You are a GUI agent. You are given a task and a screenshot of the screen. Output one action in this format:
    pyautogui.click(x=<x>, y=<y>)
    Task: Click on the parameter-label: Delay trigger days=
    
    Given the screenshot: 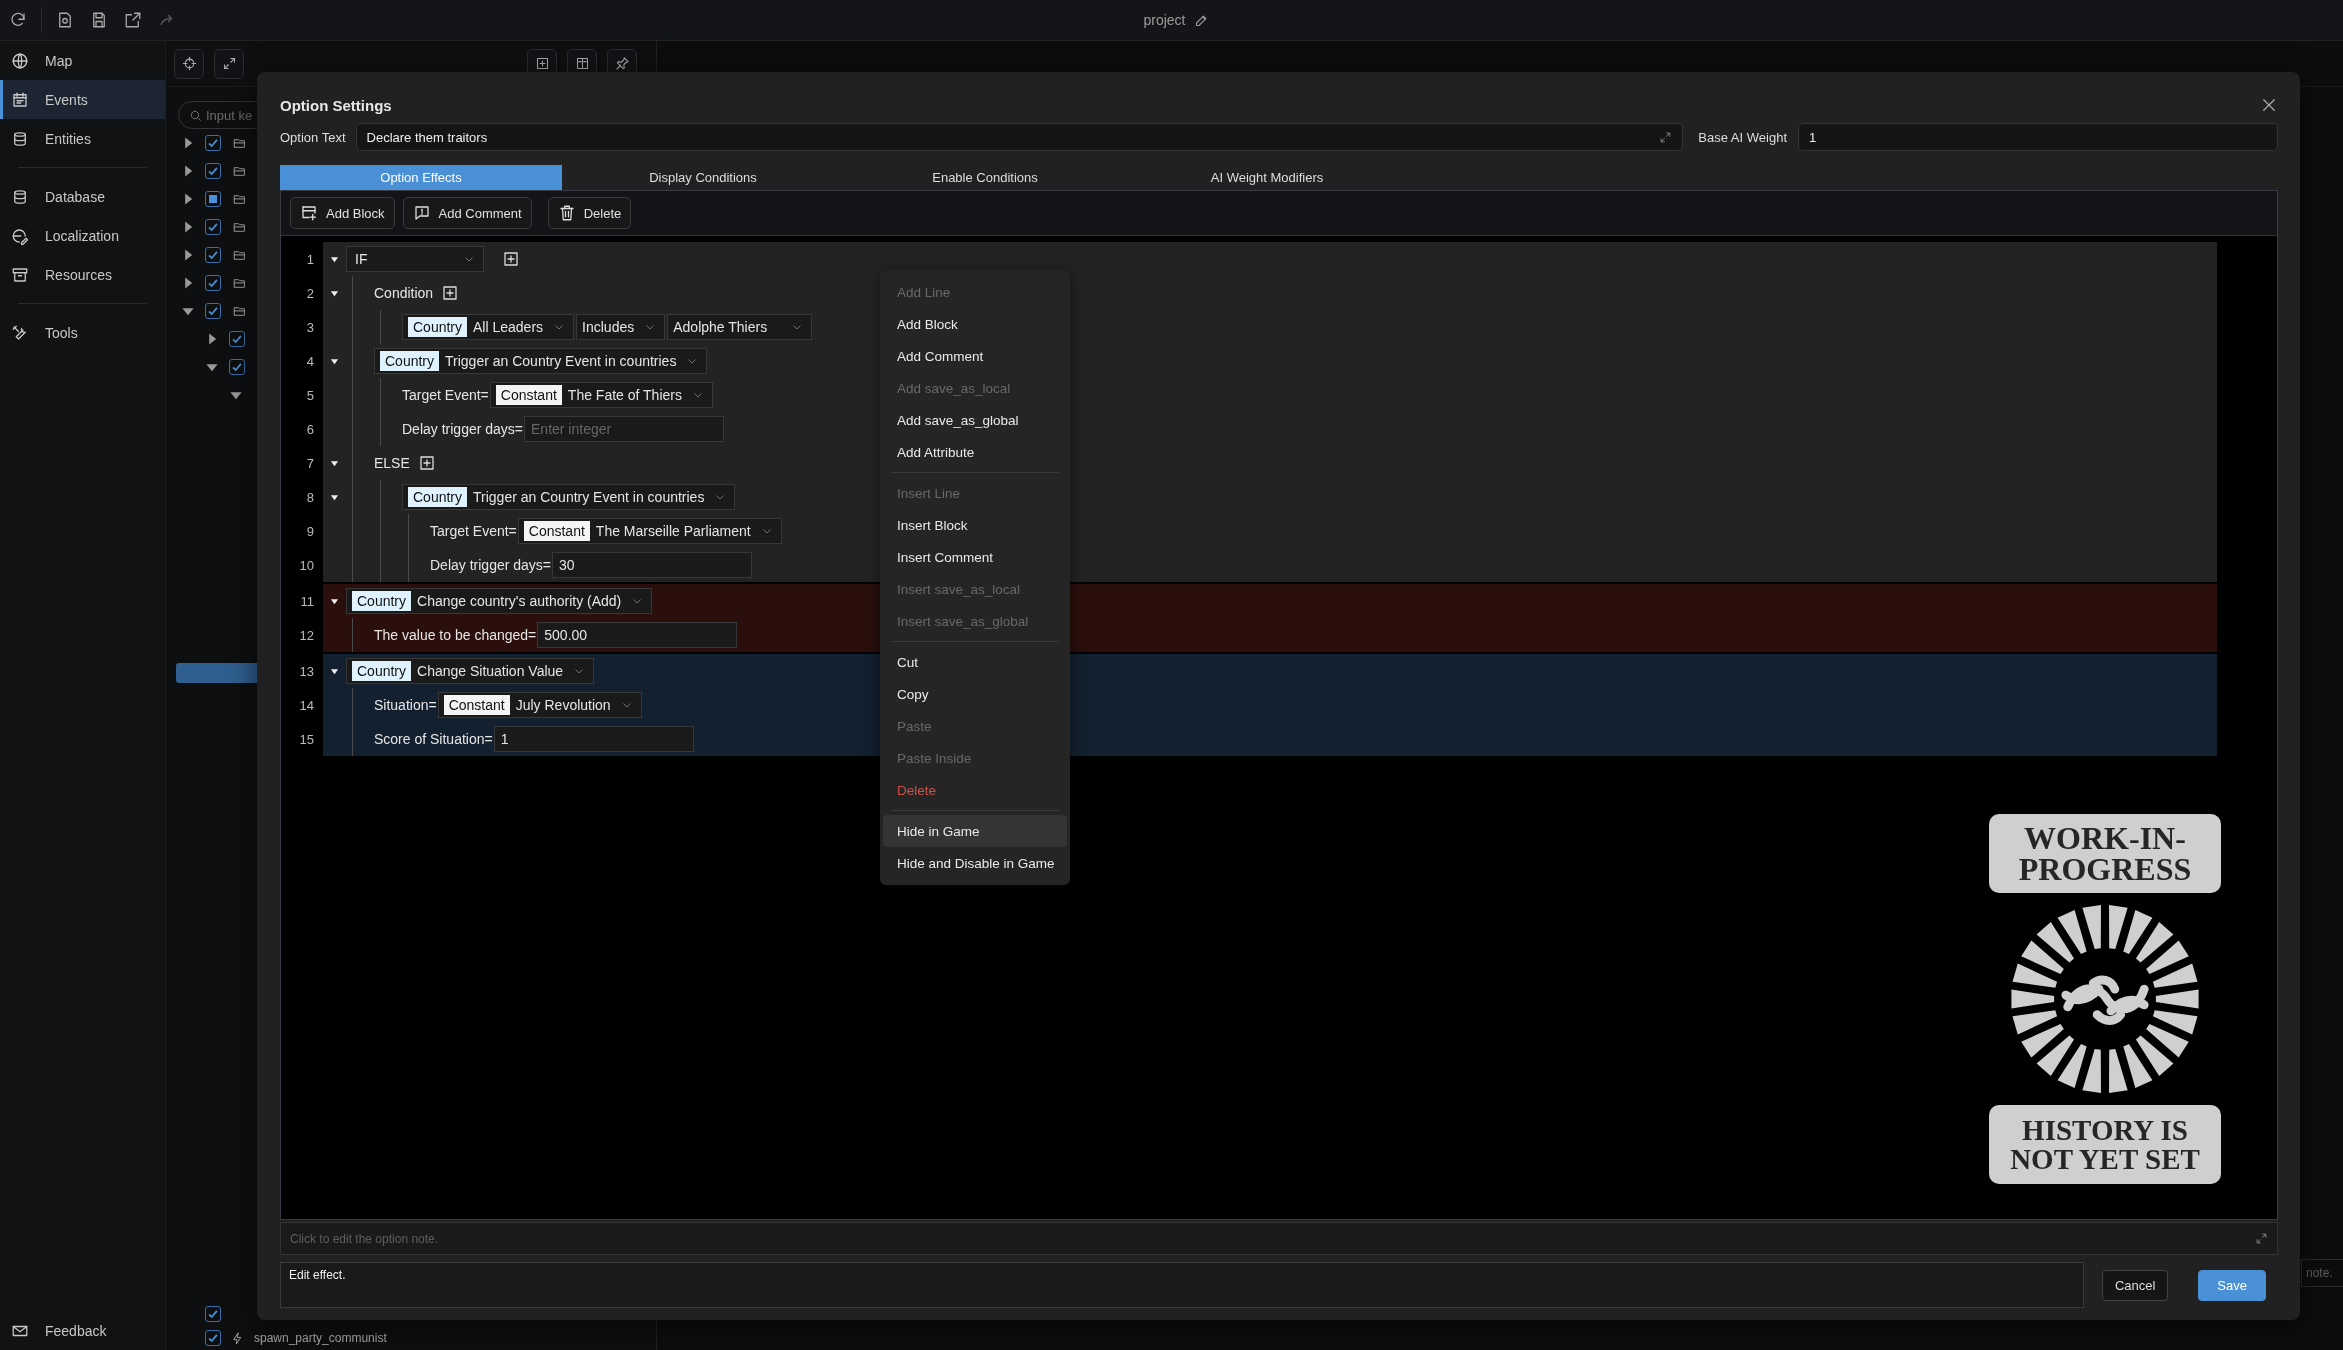 What is the action you would take?
    pyautogui.click(x=462, y=429)
    